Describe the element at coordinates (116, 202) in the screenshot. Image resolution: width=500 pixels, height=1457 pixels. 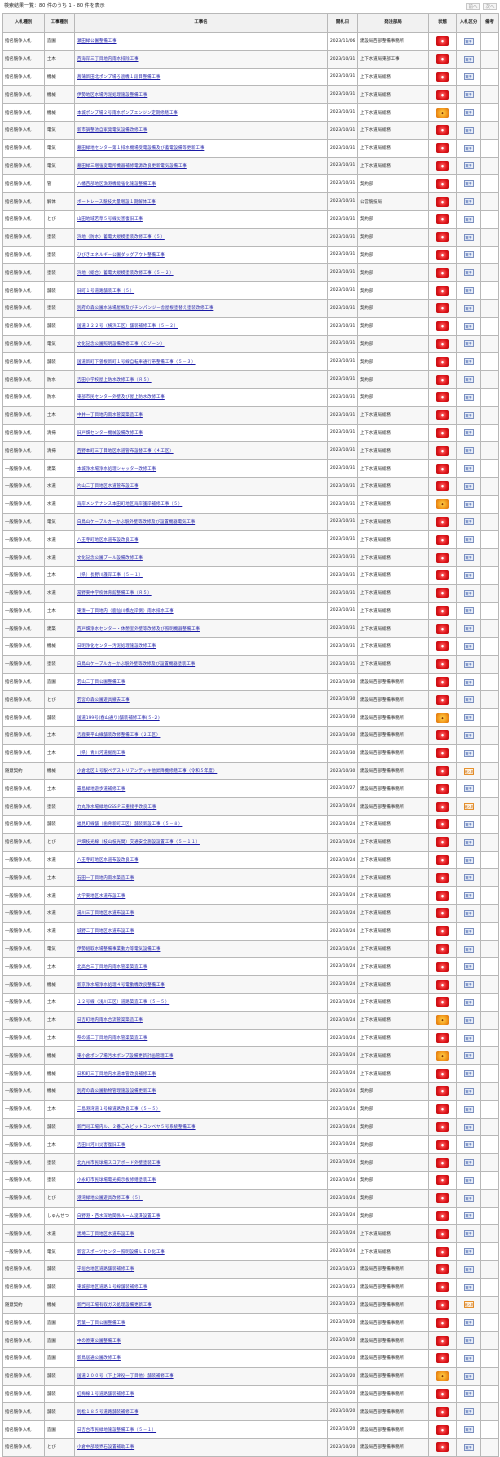
I see `project-link: ボートレース競技大量増設１期解体工事` at that location.